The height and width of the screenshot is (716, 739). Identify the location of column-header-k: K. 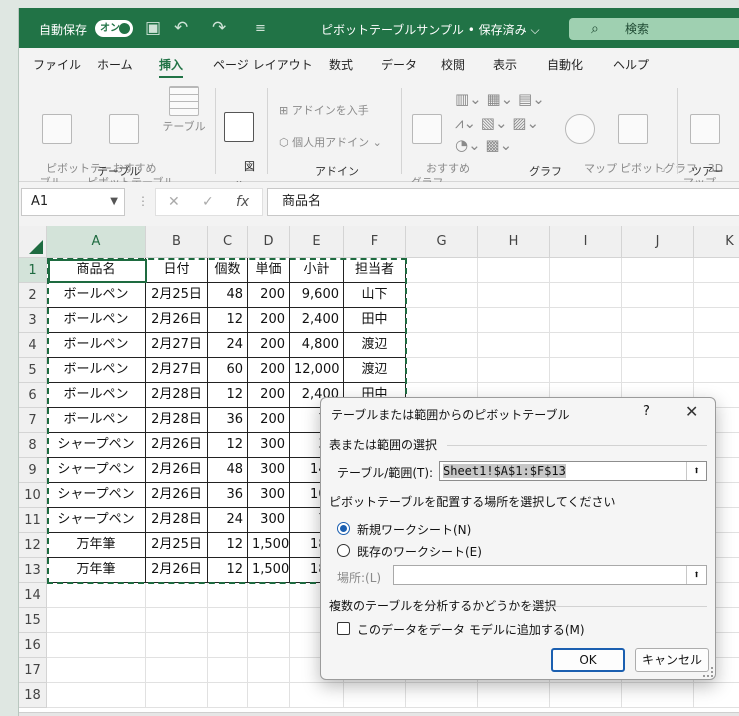
(716, 242).